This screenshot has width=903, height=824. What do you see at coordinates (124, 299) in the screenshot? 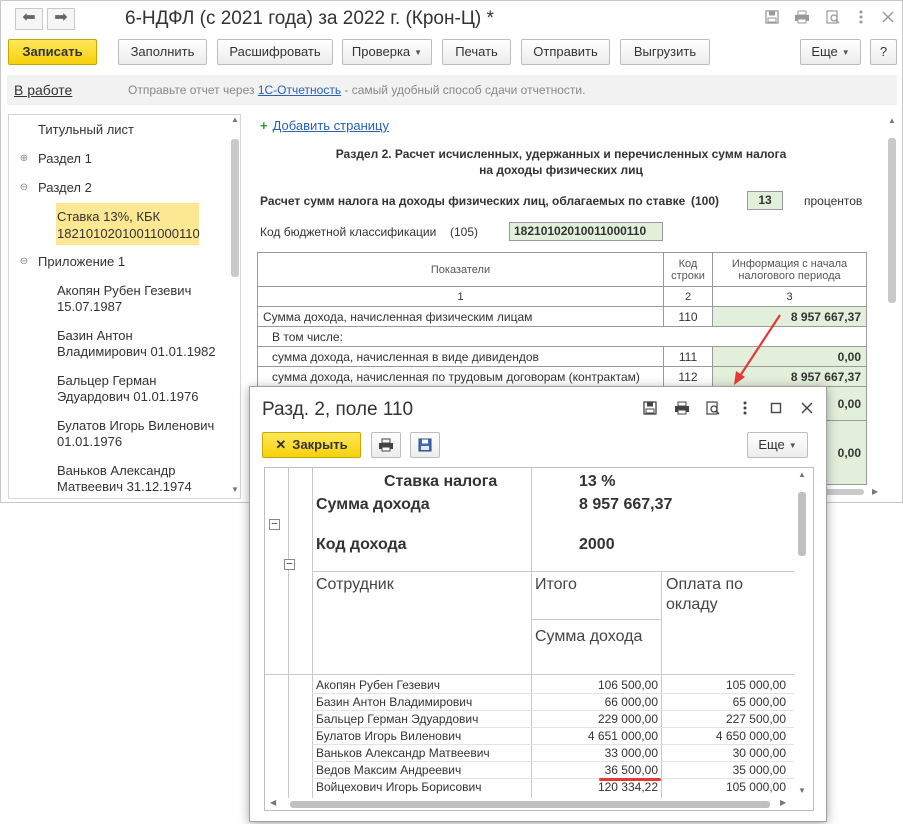
I see `tree-item-employee: Акопян Рубен Гезевич 15.07.1987` at bounding box center [124, 299].